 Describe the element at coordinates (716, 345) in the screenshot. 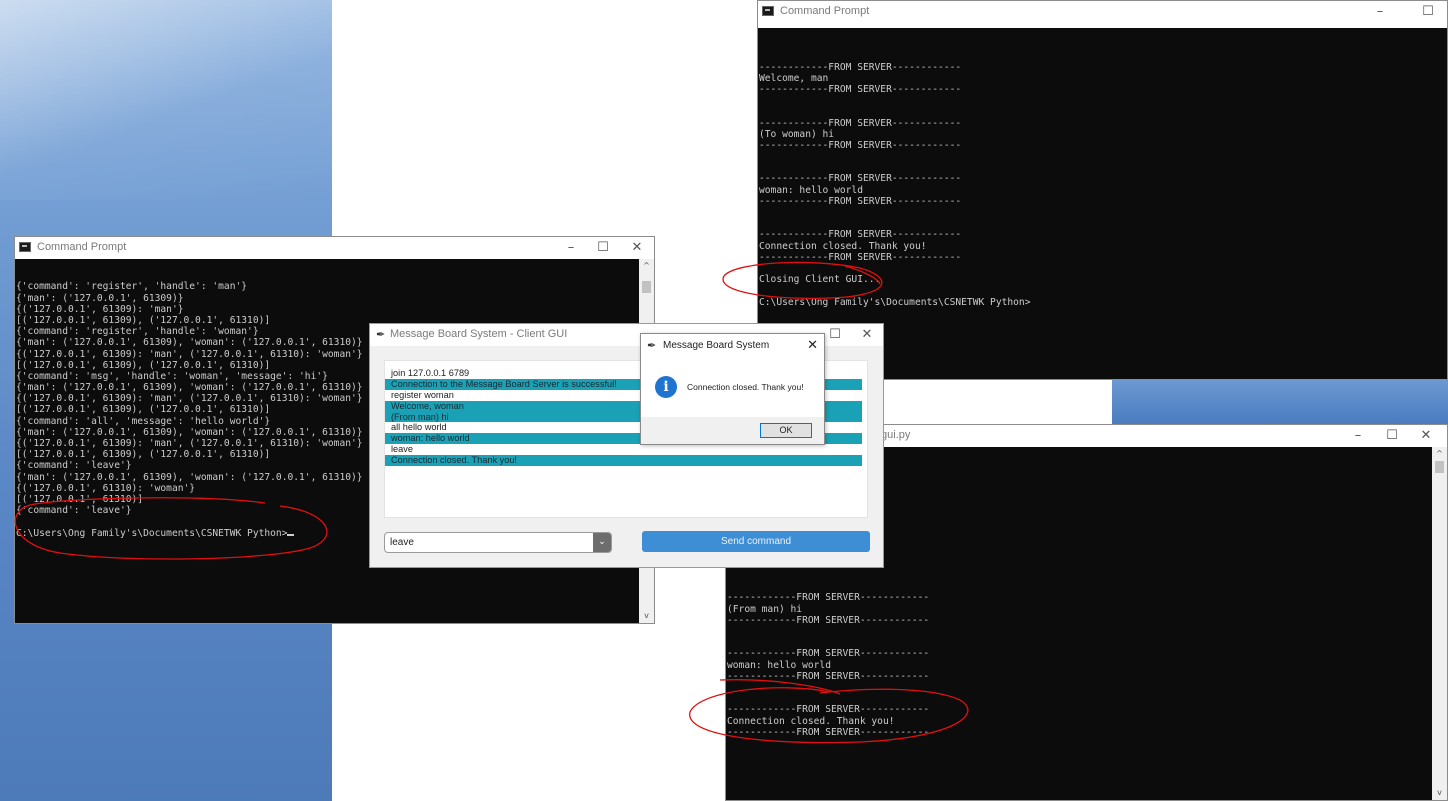

I see `dialog-title: Message Board System` at that location.